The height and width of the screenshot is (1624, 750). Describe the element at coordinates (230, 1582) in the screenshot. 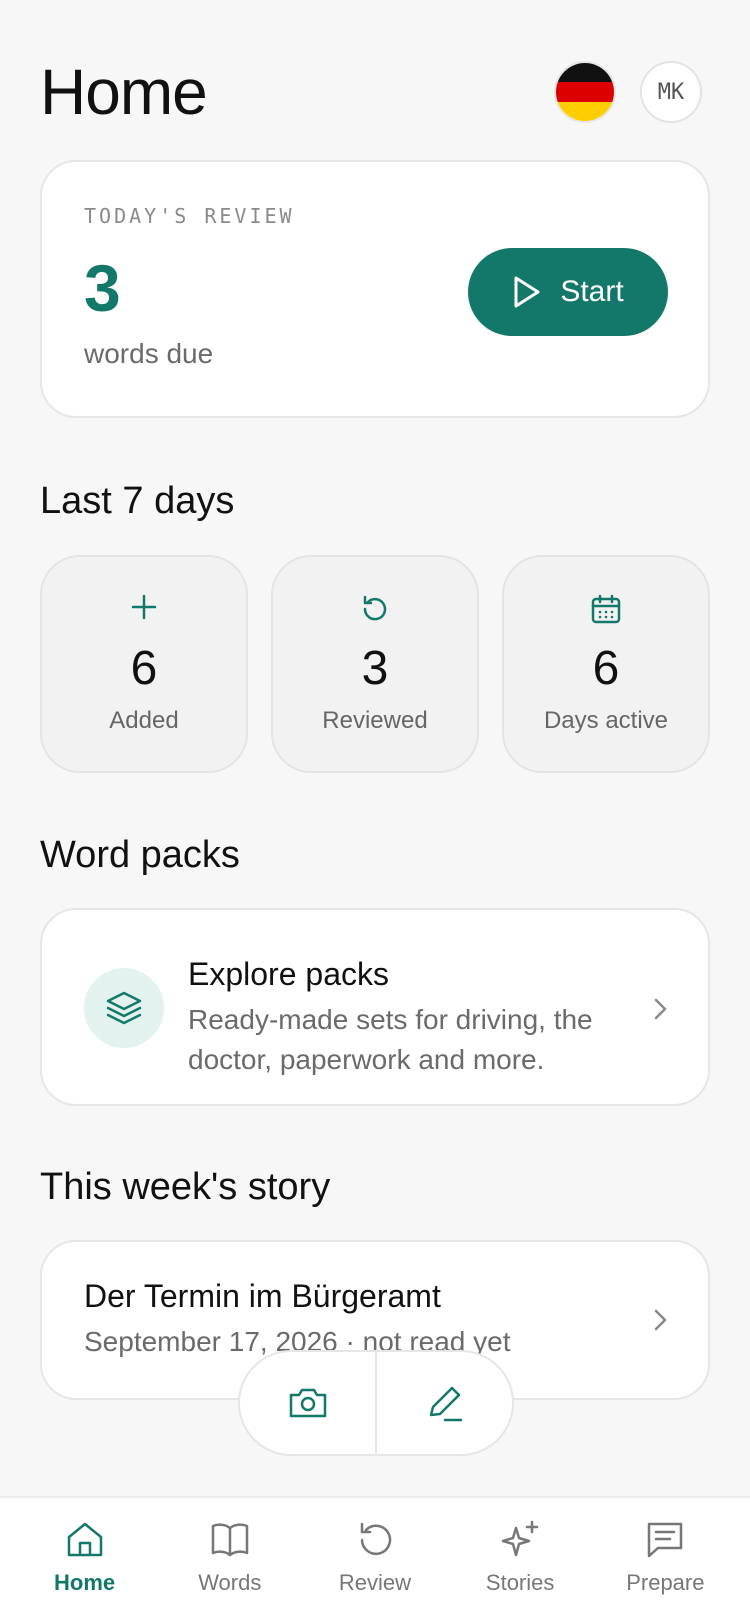

I see `tab-label: Words` at that location.